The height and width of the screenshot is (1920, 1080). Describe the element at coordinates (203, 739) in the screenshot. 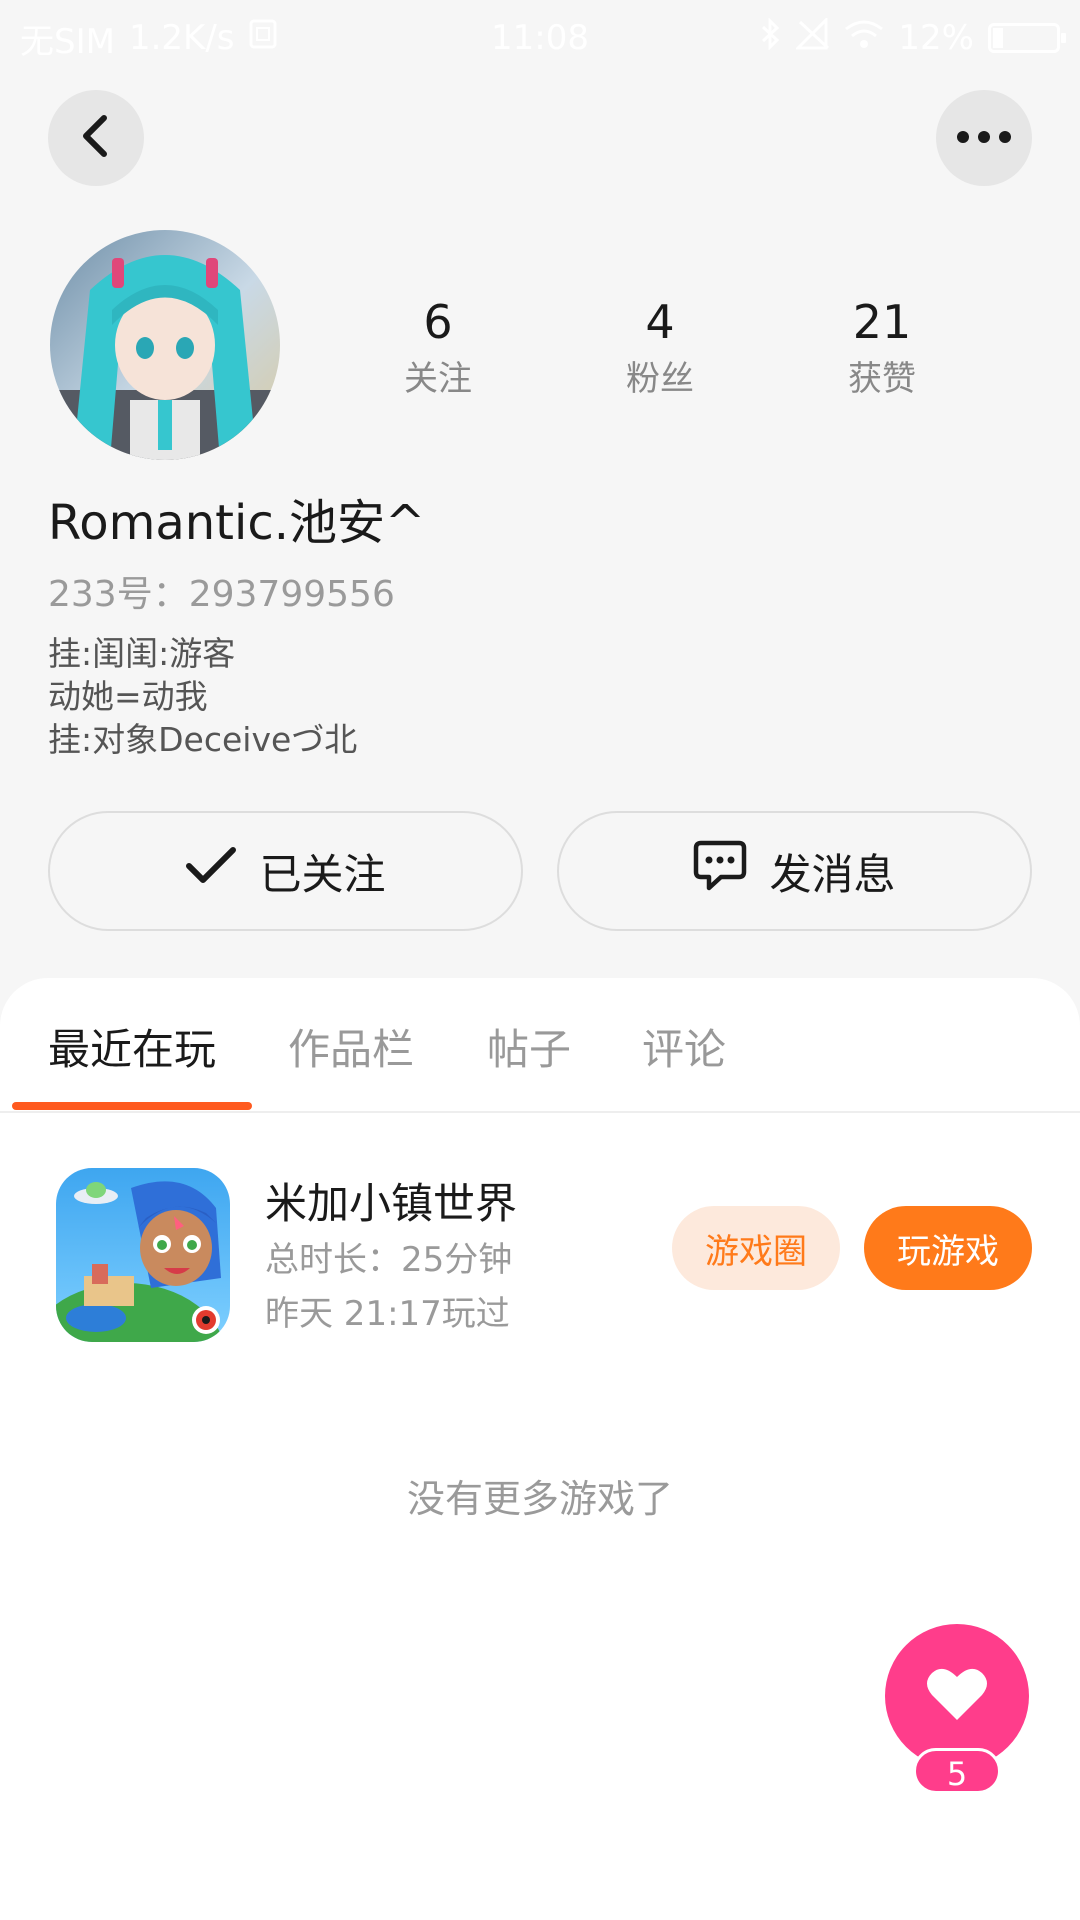

I see `bio-line: 挂:对象Deceiveづ北` at that location.